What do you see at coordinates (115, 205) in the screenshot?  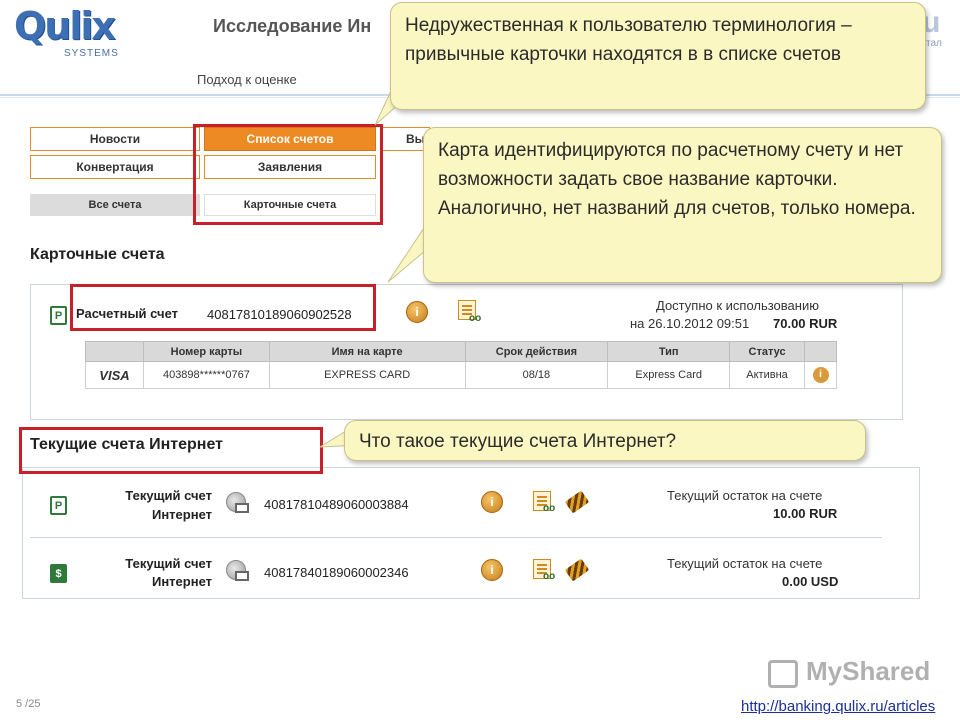 I see `subtab-all-accounts: Все счета` at bounding box center [115, 205].